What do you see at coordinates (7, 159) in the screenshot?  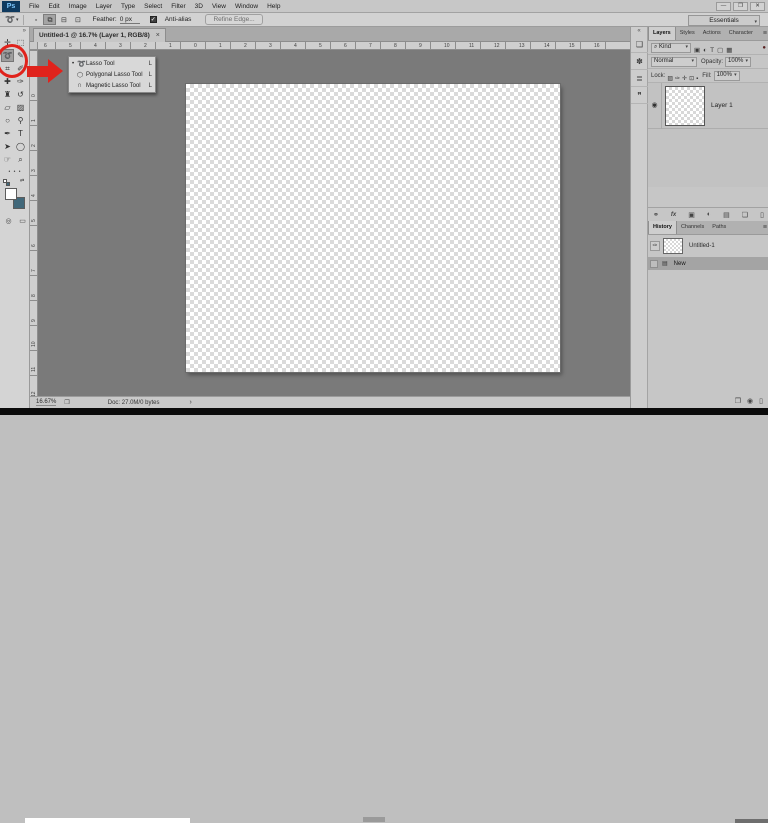 I see `hand-tool: ☞` at bounding box center [7, 159].